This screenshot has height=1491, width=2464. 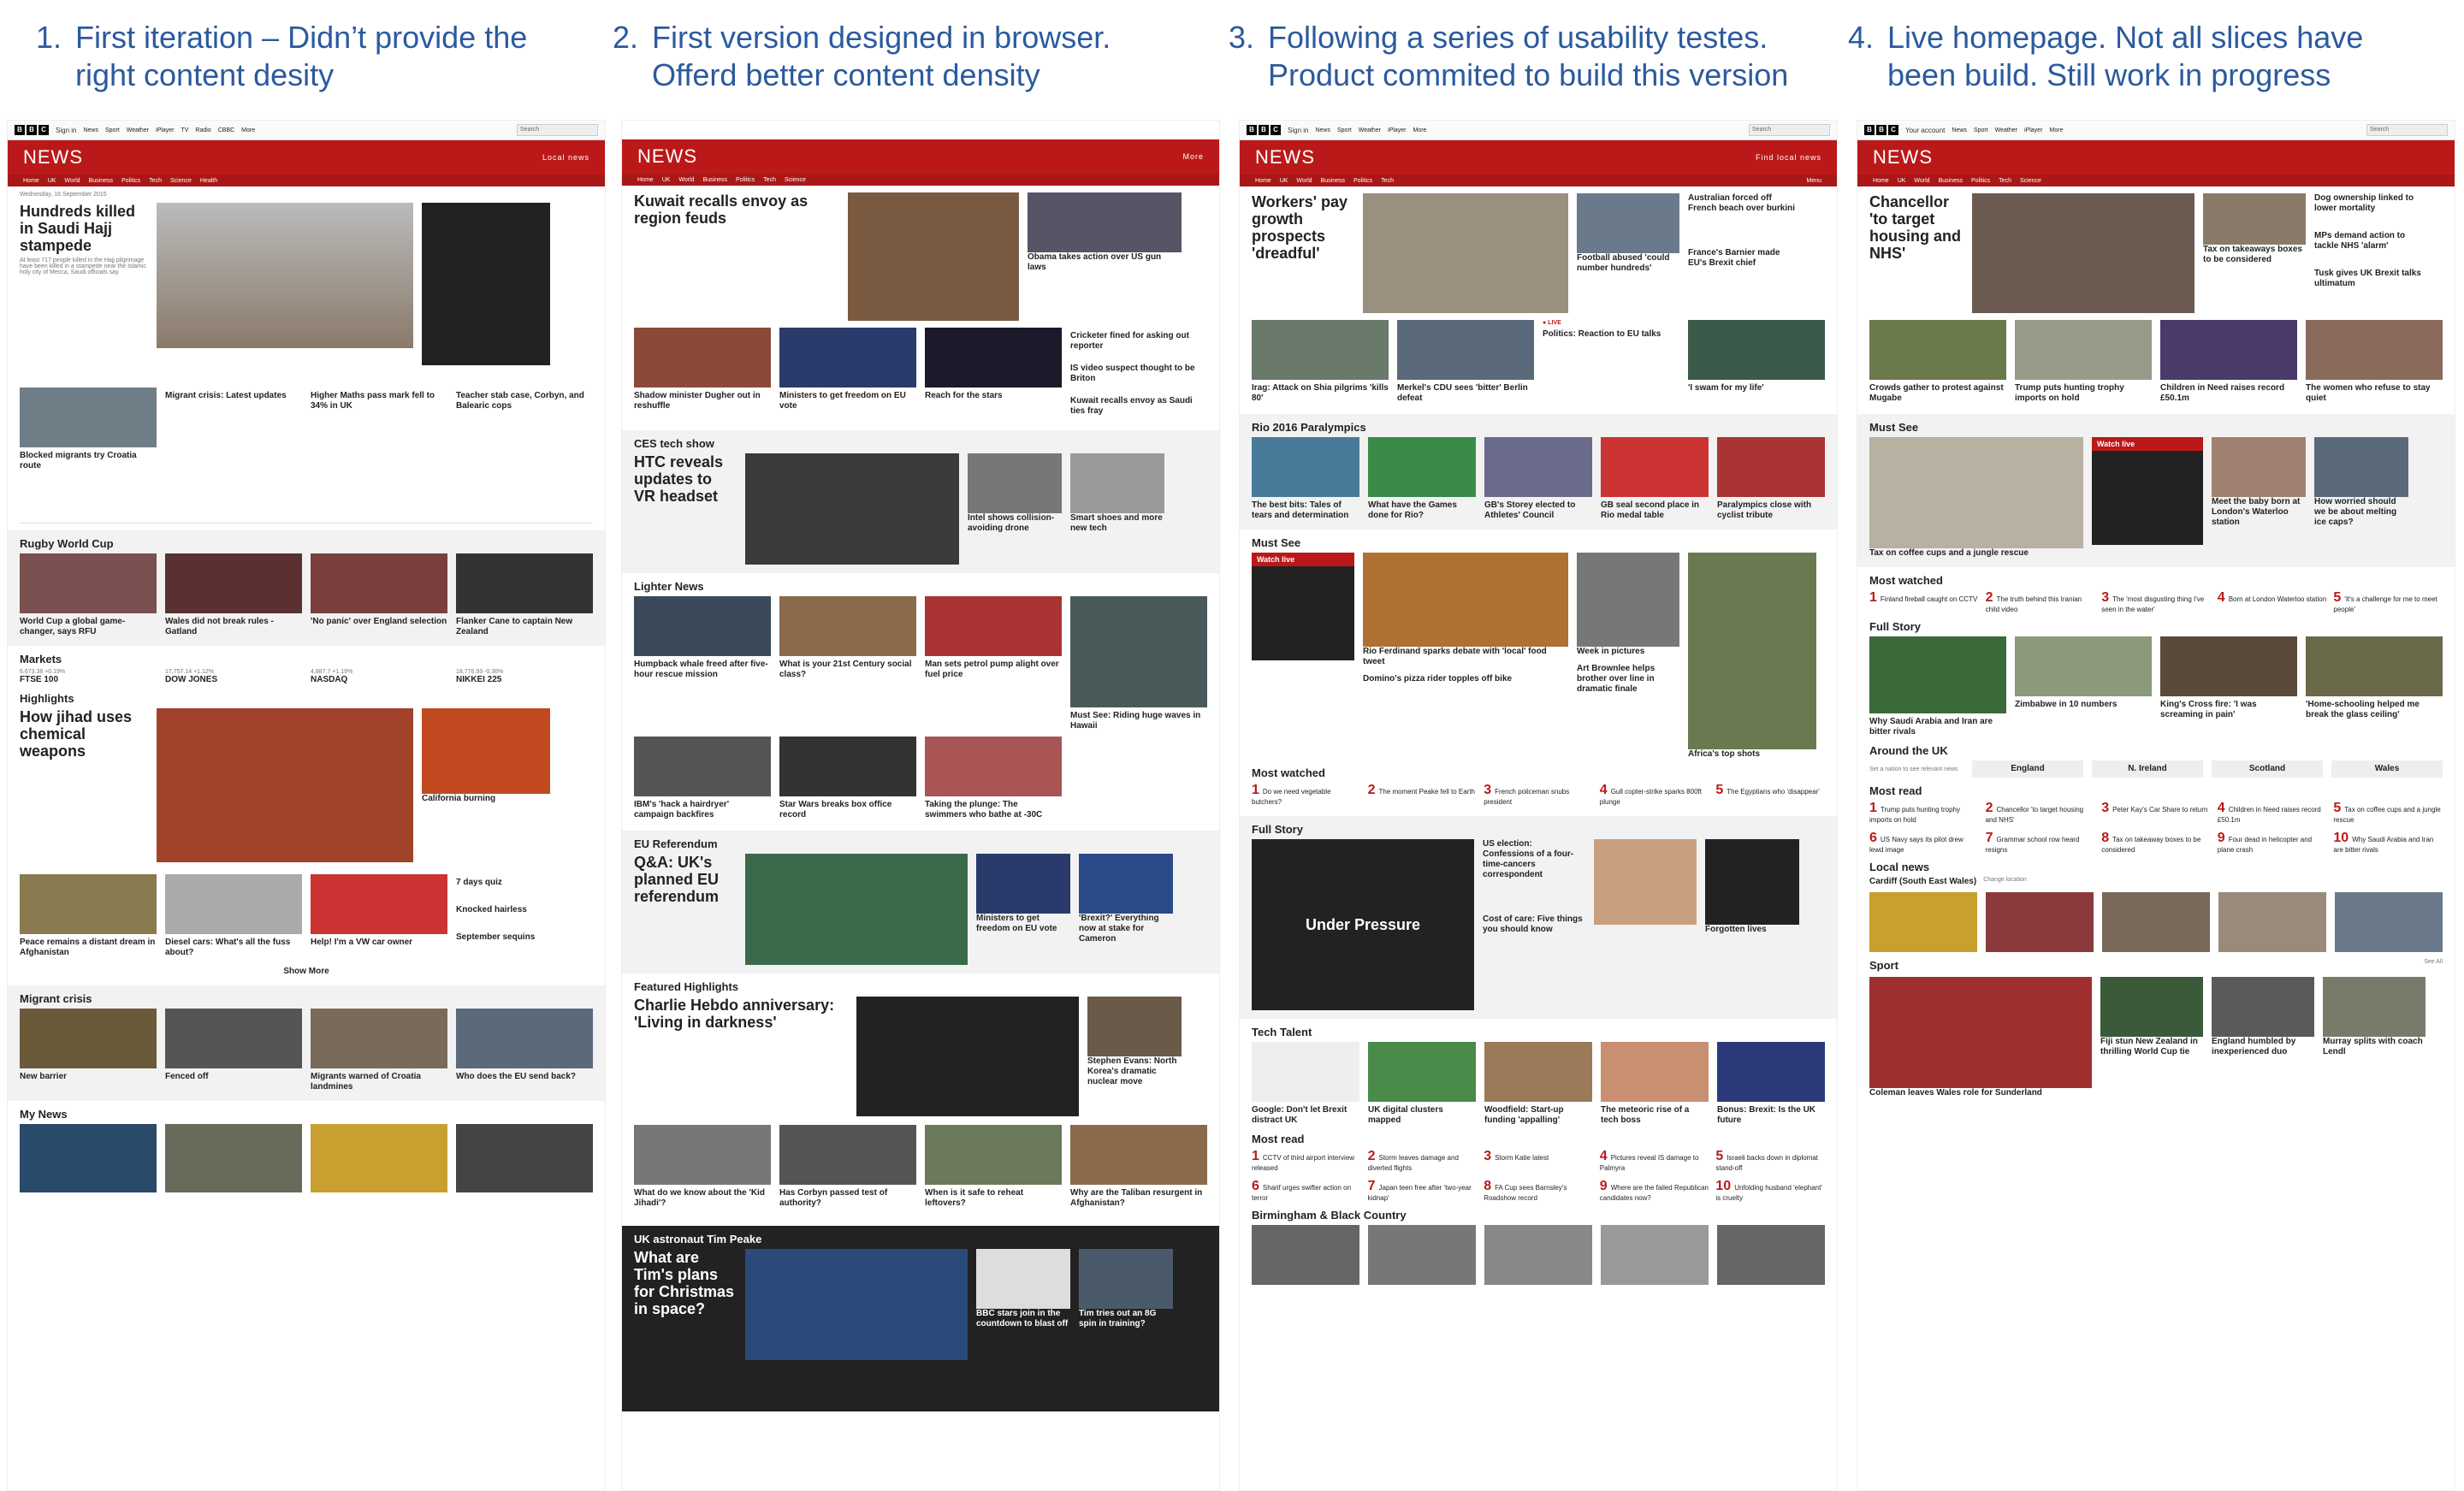 What do you see at coordinates (2387, 769) in the screenshot?
I see `nation-tab: Wales` at bounding box center [2387, 769].